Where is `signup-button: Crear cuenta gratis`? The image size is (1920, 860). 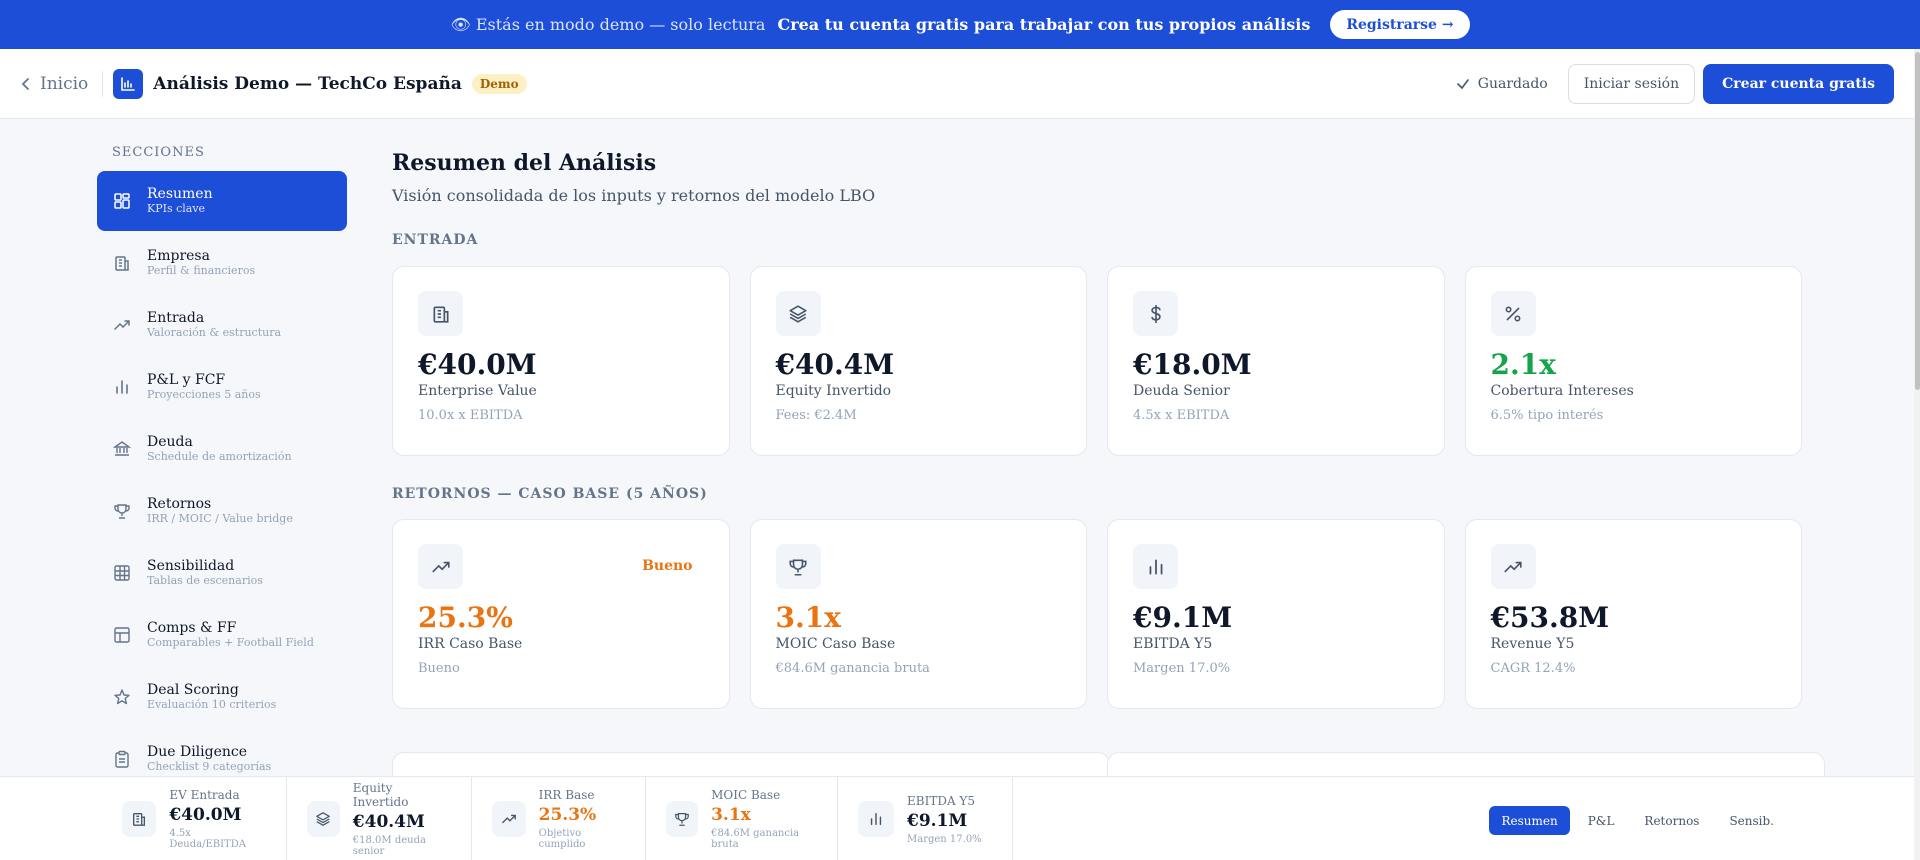
signup-button: Crear cuenta gratis is located at coordinates (1798, 83).